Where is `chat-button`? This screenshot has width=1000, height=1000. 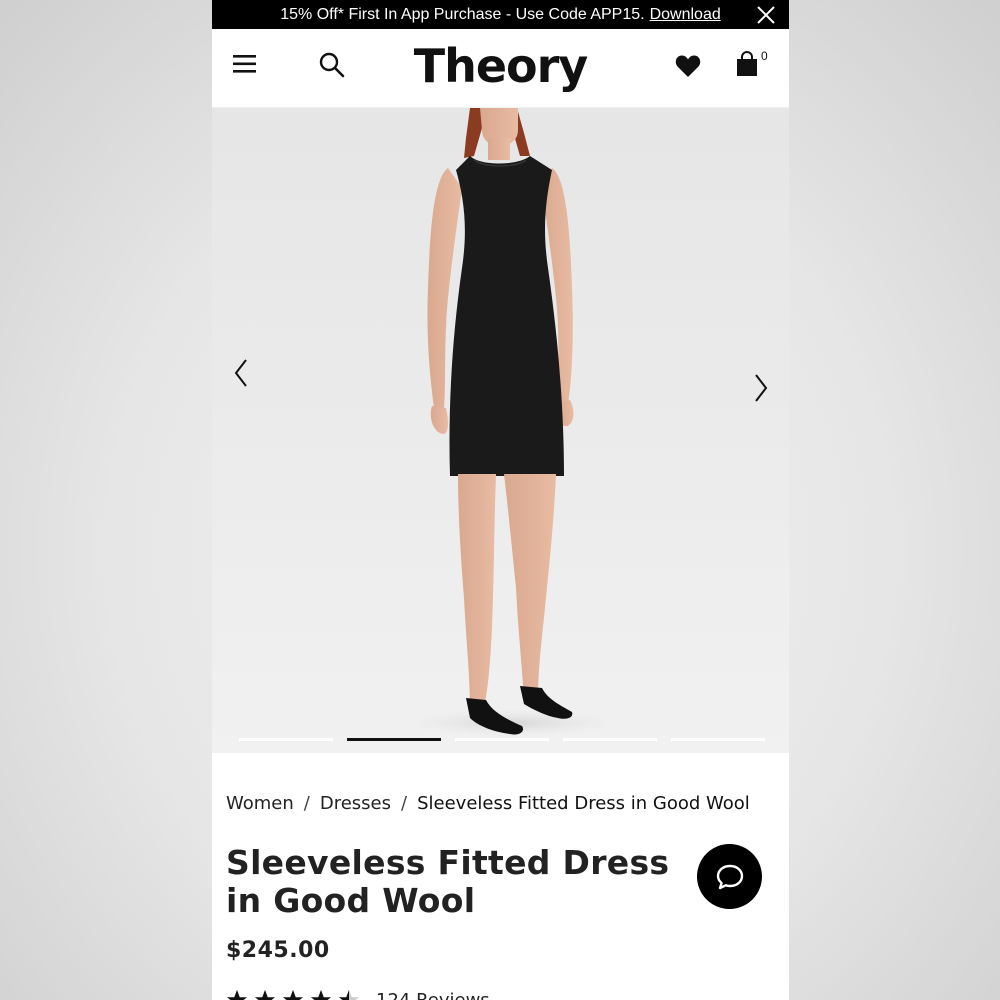 chat-button is located at coordinates (729, 876).